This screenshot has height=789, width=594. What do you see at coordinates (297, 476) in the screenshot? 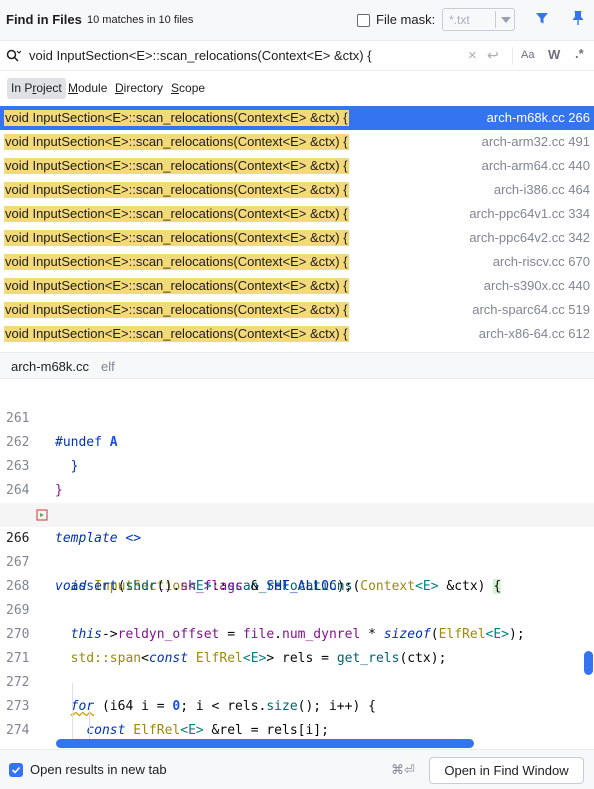
I see `code-line: 264` at bounding box center [297, 476].